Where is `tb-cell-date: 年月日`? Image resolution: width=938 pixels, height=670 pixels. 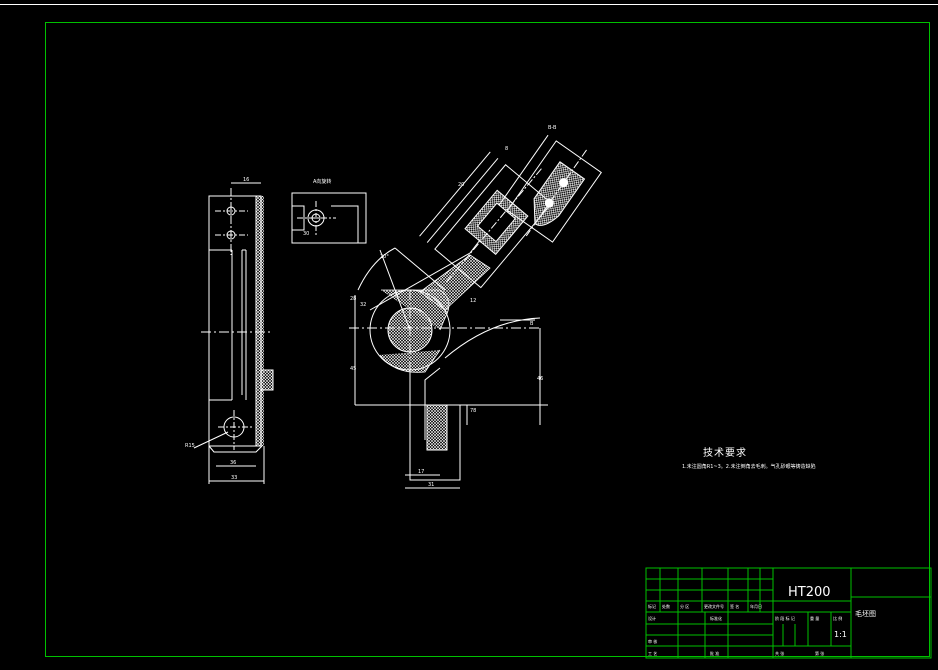 tb-cell-date: 年月日 is located at coordinates (756, 606).